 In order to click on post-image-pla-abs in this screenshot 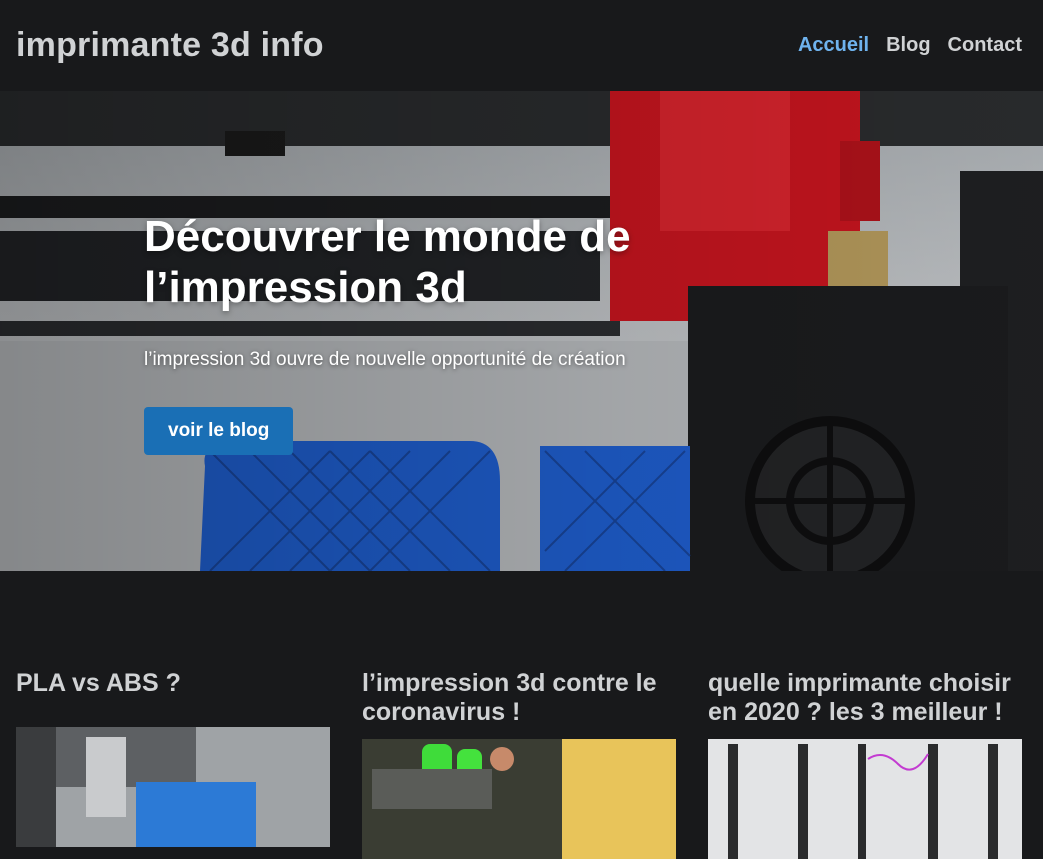, I will do `click(173, 787)`.